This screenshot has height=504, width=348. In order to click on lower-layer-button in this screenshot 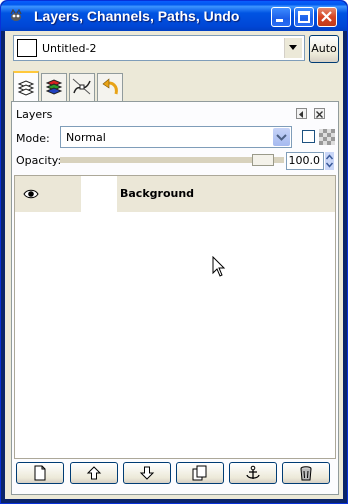, I will do `click(147, 473)`.